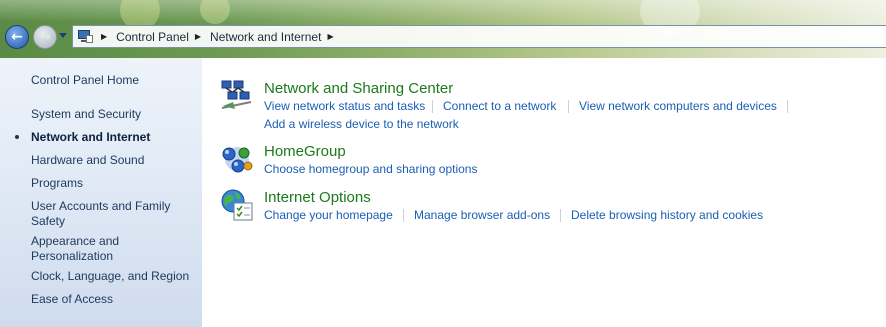  What do you see at coordinates (113, 160) in the screenshot?
I see `sidebar-item-hardware-and-sound: Hardware and Sound` at bounding box center [113, 160].